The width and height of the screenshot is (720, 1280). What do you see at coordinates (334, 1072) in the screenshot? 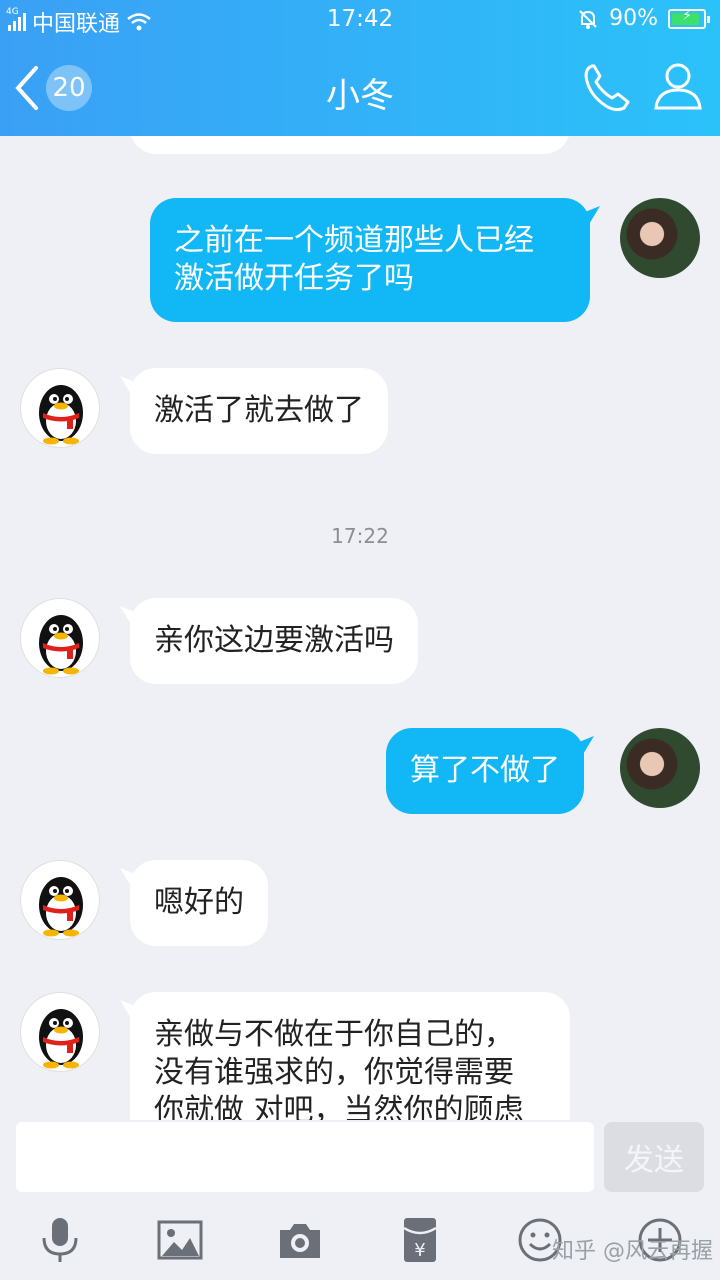
I see `message-text-line: 没有谁强求的，你觉得需要` at bounding box center [334, 1072].